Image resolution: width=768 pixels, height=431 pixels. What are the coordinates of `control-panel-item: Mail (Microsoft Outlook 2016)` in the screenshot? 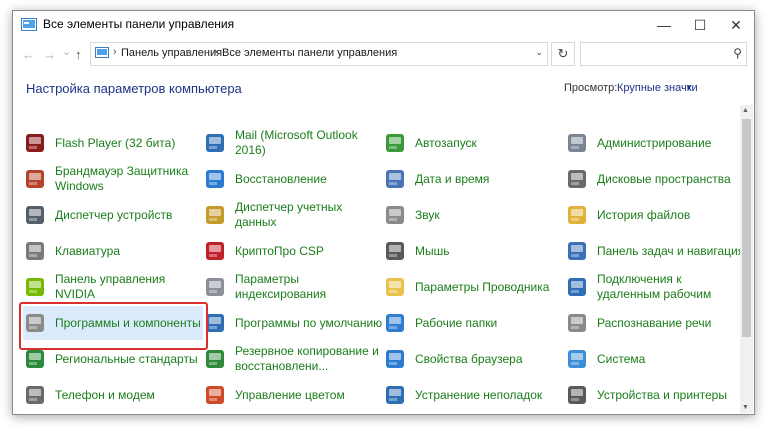 It's located at (293, 143).